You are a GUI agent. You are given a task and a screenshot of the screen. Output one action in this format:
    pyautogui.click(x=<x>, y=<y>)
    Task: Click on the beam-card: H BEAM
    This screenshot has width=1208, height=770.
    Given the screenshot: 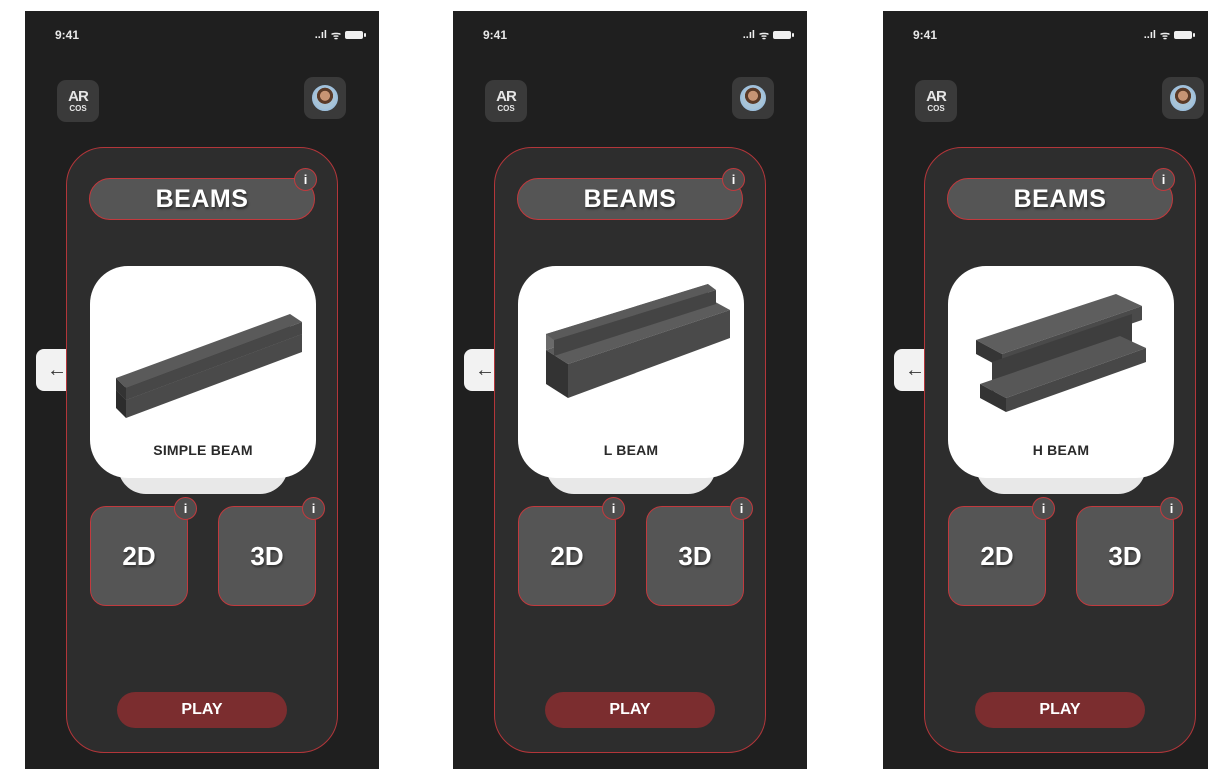 What is the action you would take?
    pyautogui.click(x=1061, y=372)
    